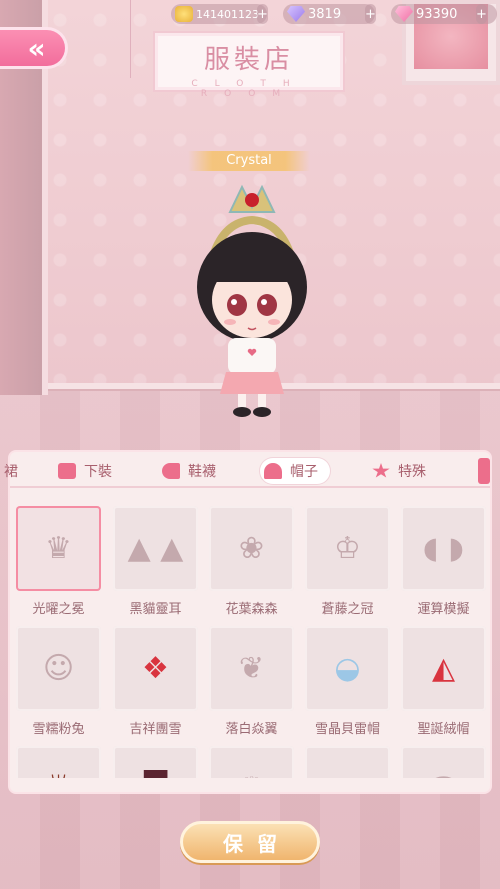 The image size is (500, 889). I want to click on tabs-scroll-right, so click(484, 471).